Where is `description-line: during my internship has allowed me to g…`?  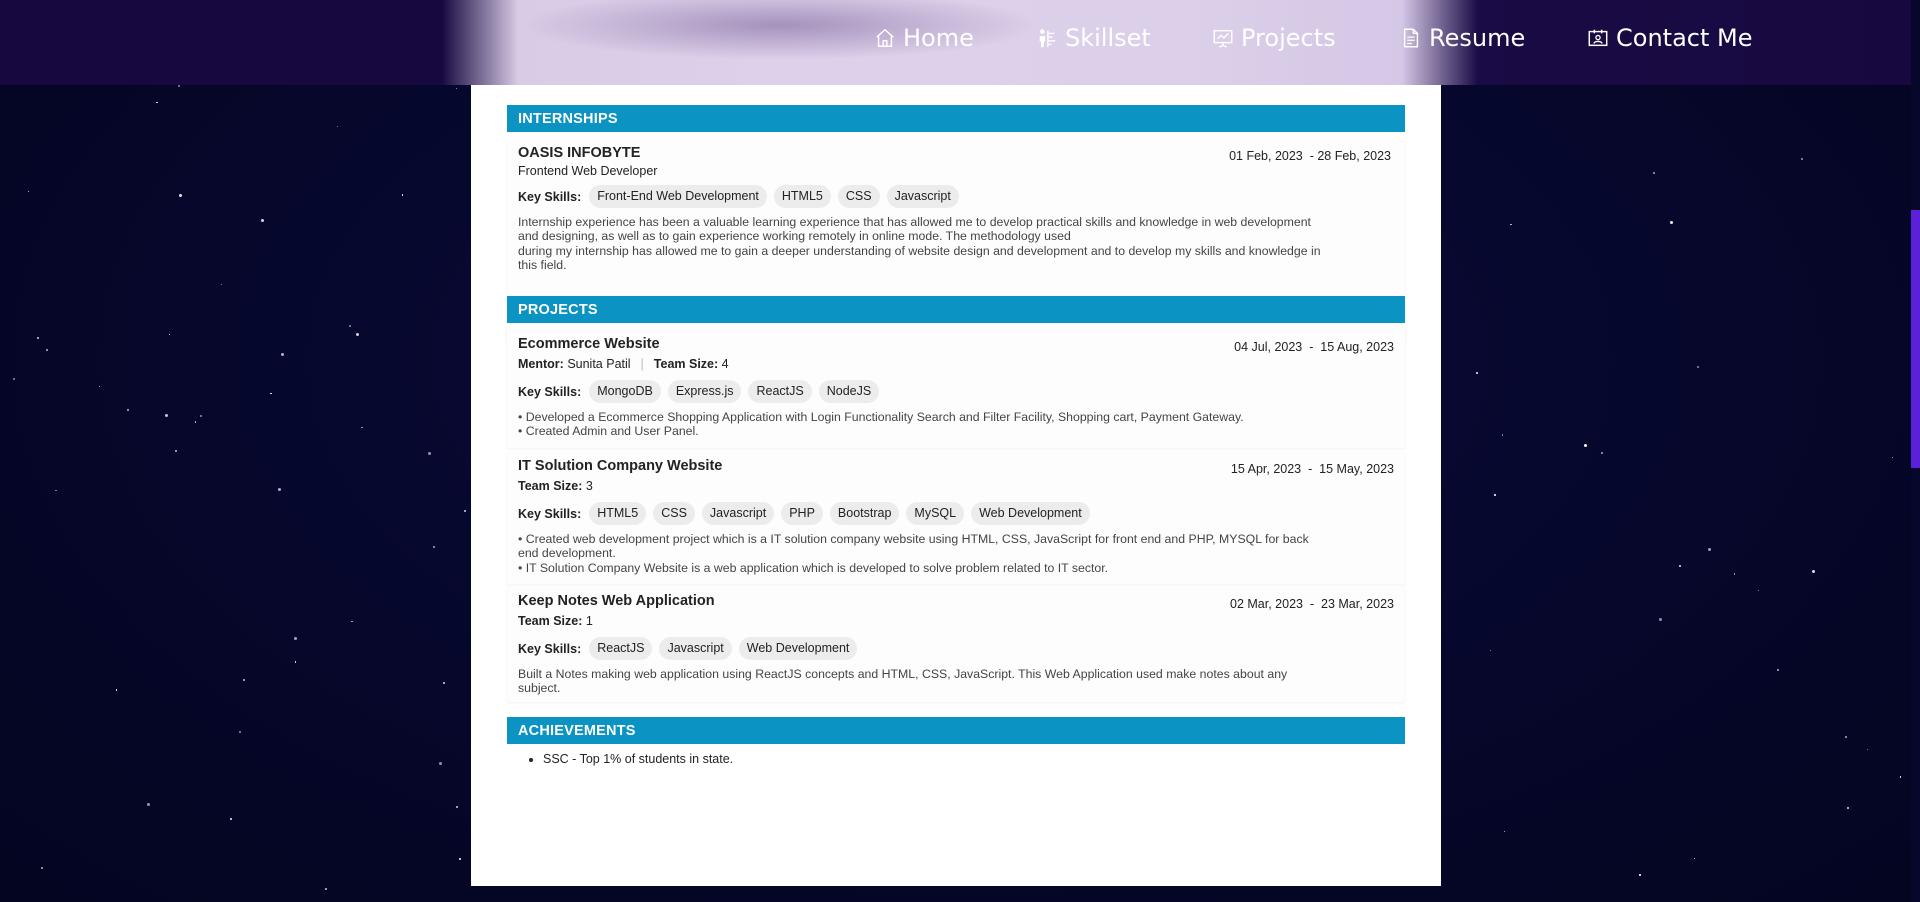 description-line: during my internship has allowed me to g… is located at coordinates (919, 250).